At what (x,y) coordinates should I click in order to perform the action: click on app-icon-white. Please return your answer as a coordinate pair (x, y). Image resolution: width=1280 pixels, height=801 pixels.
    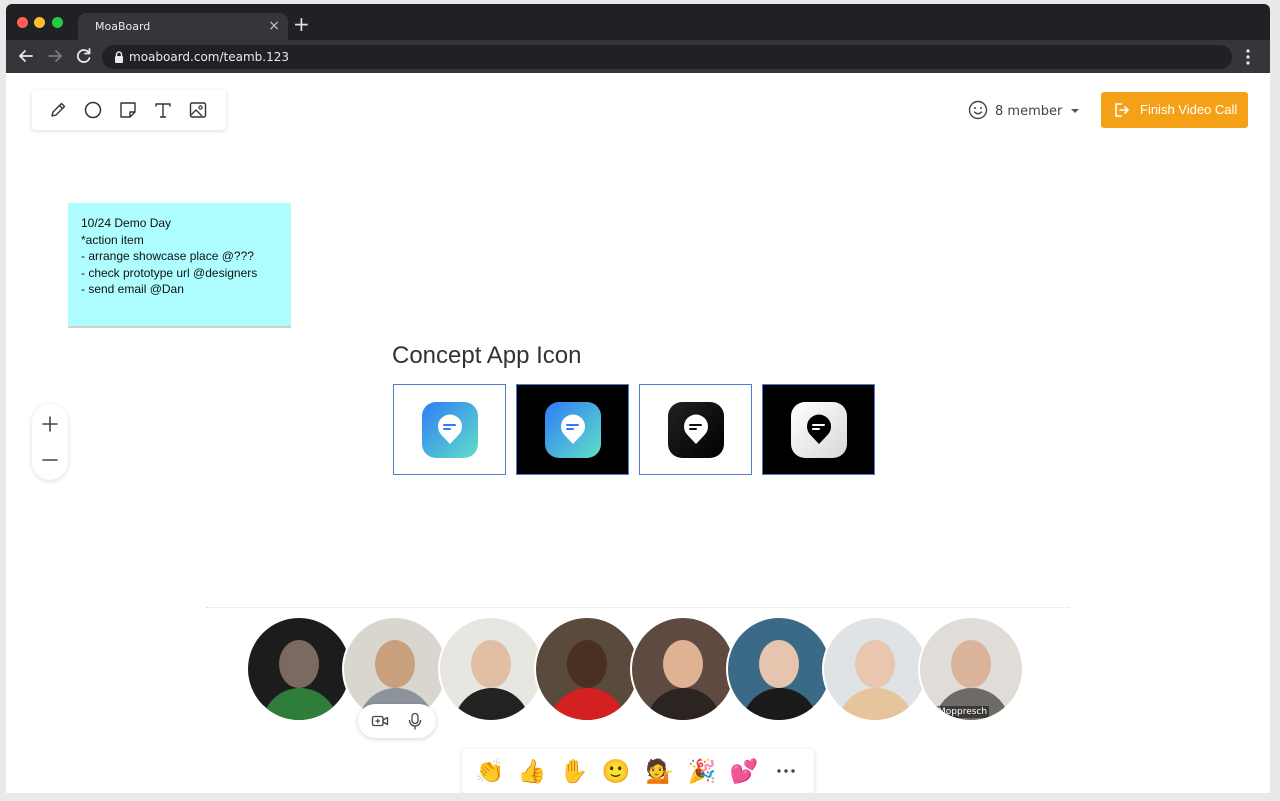
    Looking at the image, I should click on (819, 430).